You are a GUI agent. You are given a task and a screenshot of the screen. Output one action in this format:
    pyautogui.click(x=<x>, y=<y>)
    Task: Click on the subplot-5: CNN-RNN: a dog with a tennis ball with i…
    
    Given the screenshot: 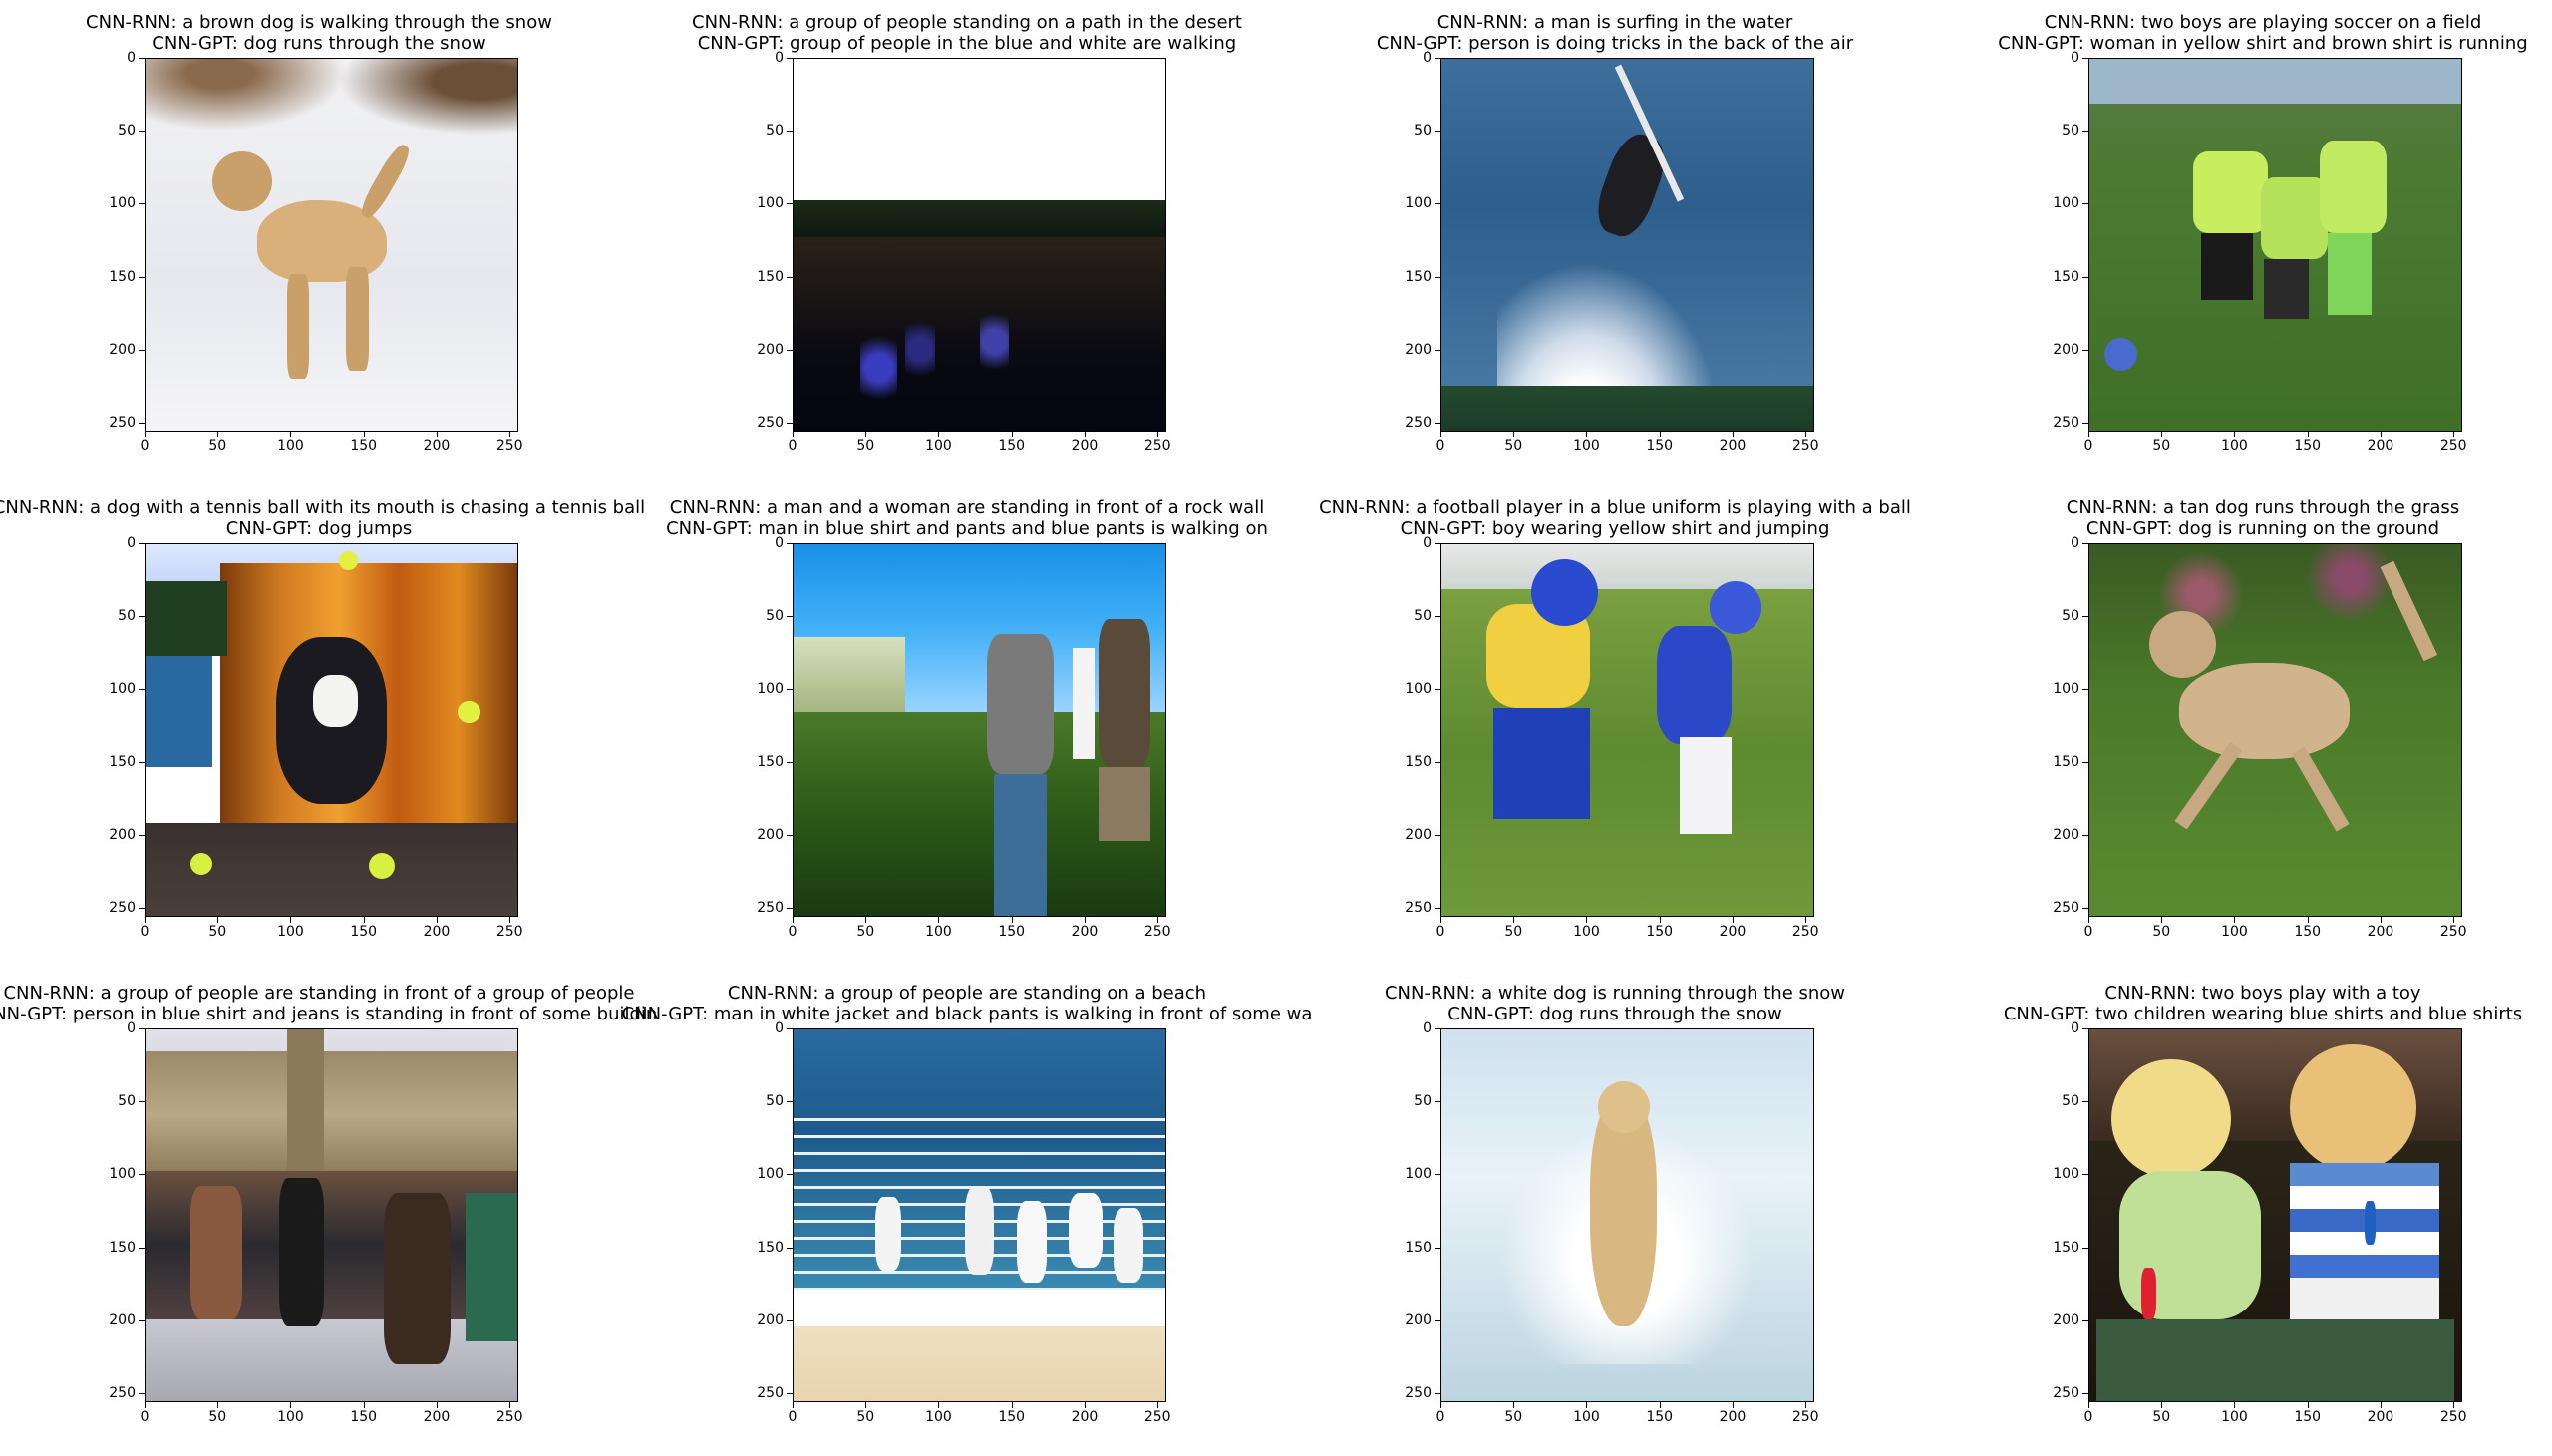 What is the action you would take?
    pyautogui.click(x=322, y=728)
    